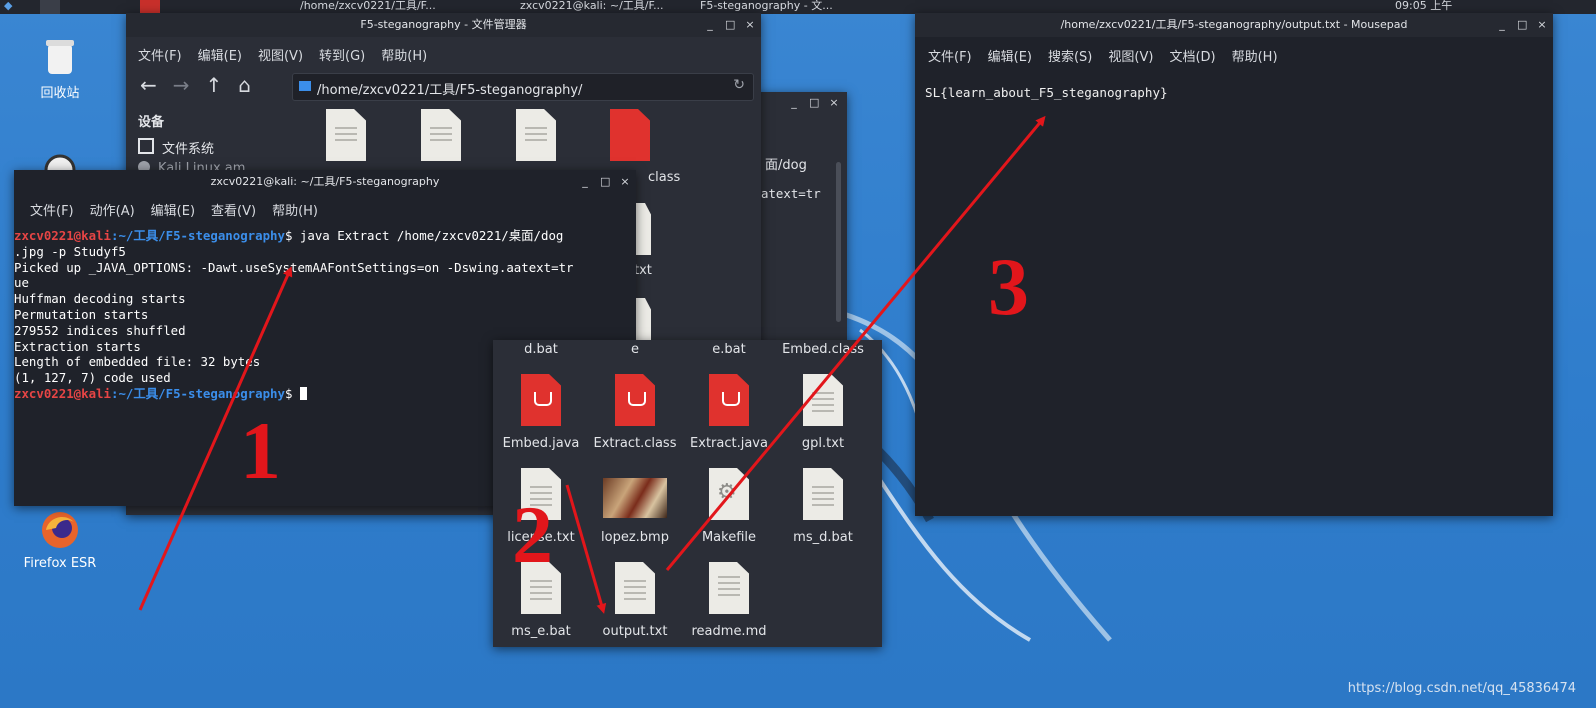 The width and height of the screenshot is (1596, 708). I want to click on trash-icon, so click(60, 57).